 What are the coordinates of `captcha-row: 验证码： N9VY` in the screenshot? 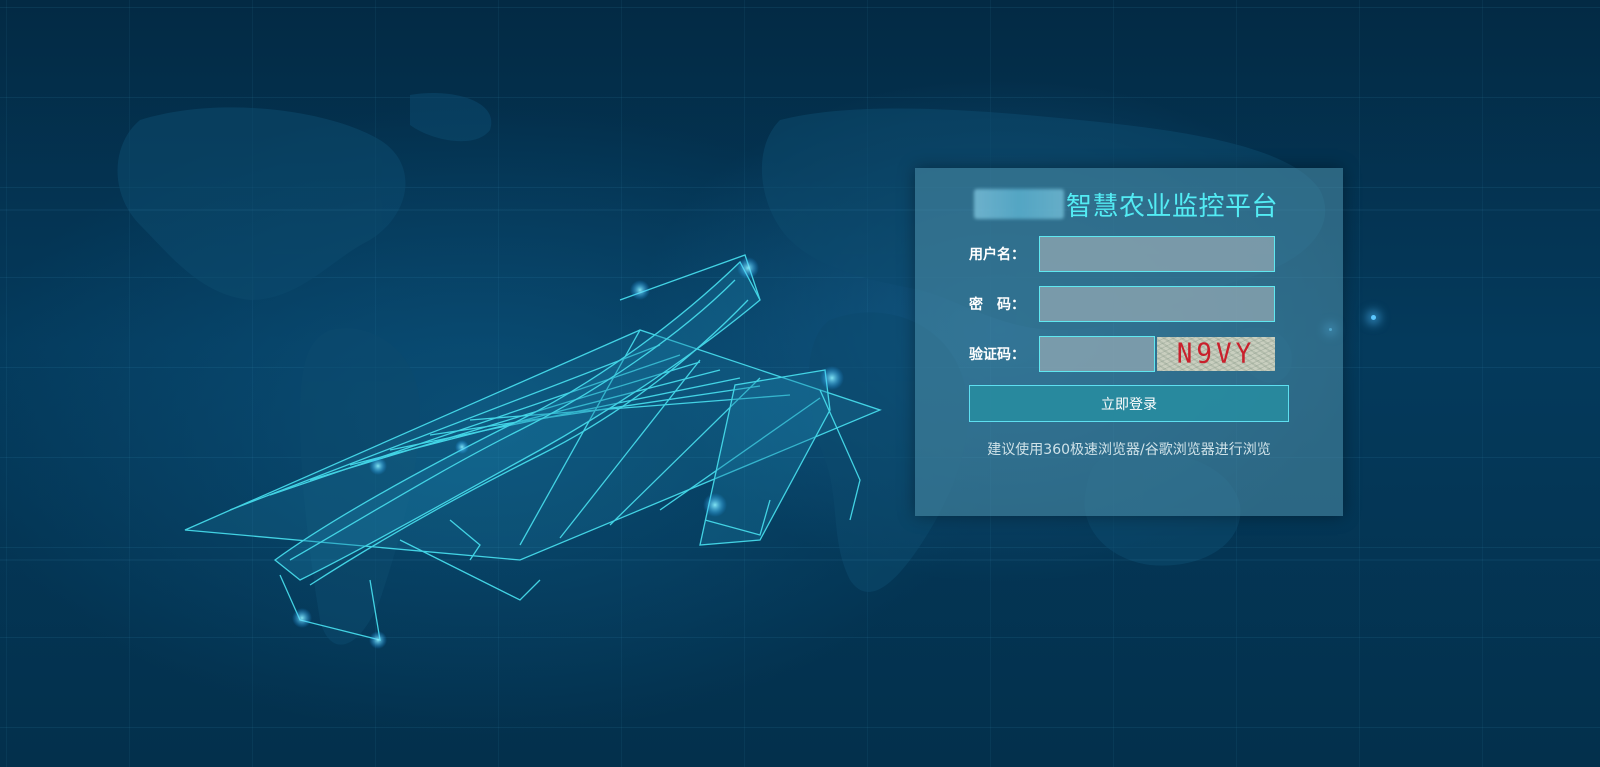 It's located at (1122, 354).